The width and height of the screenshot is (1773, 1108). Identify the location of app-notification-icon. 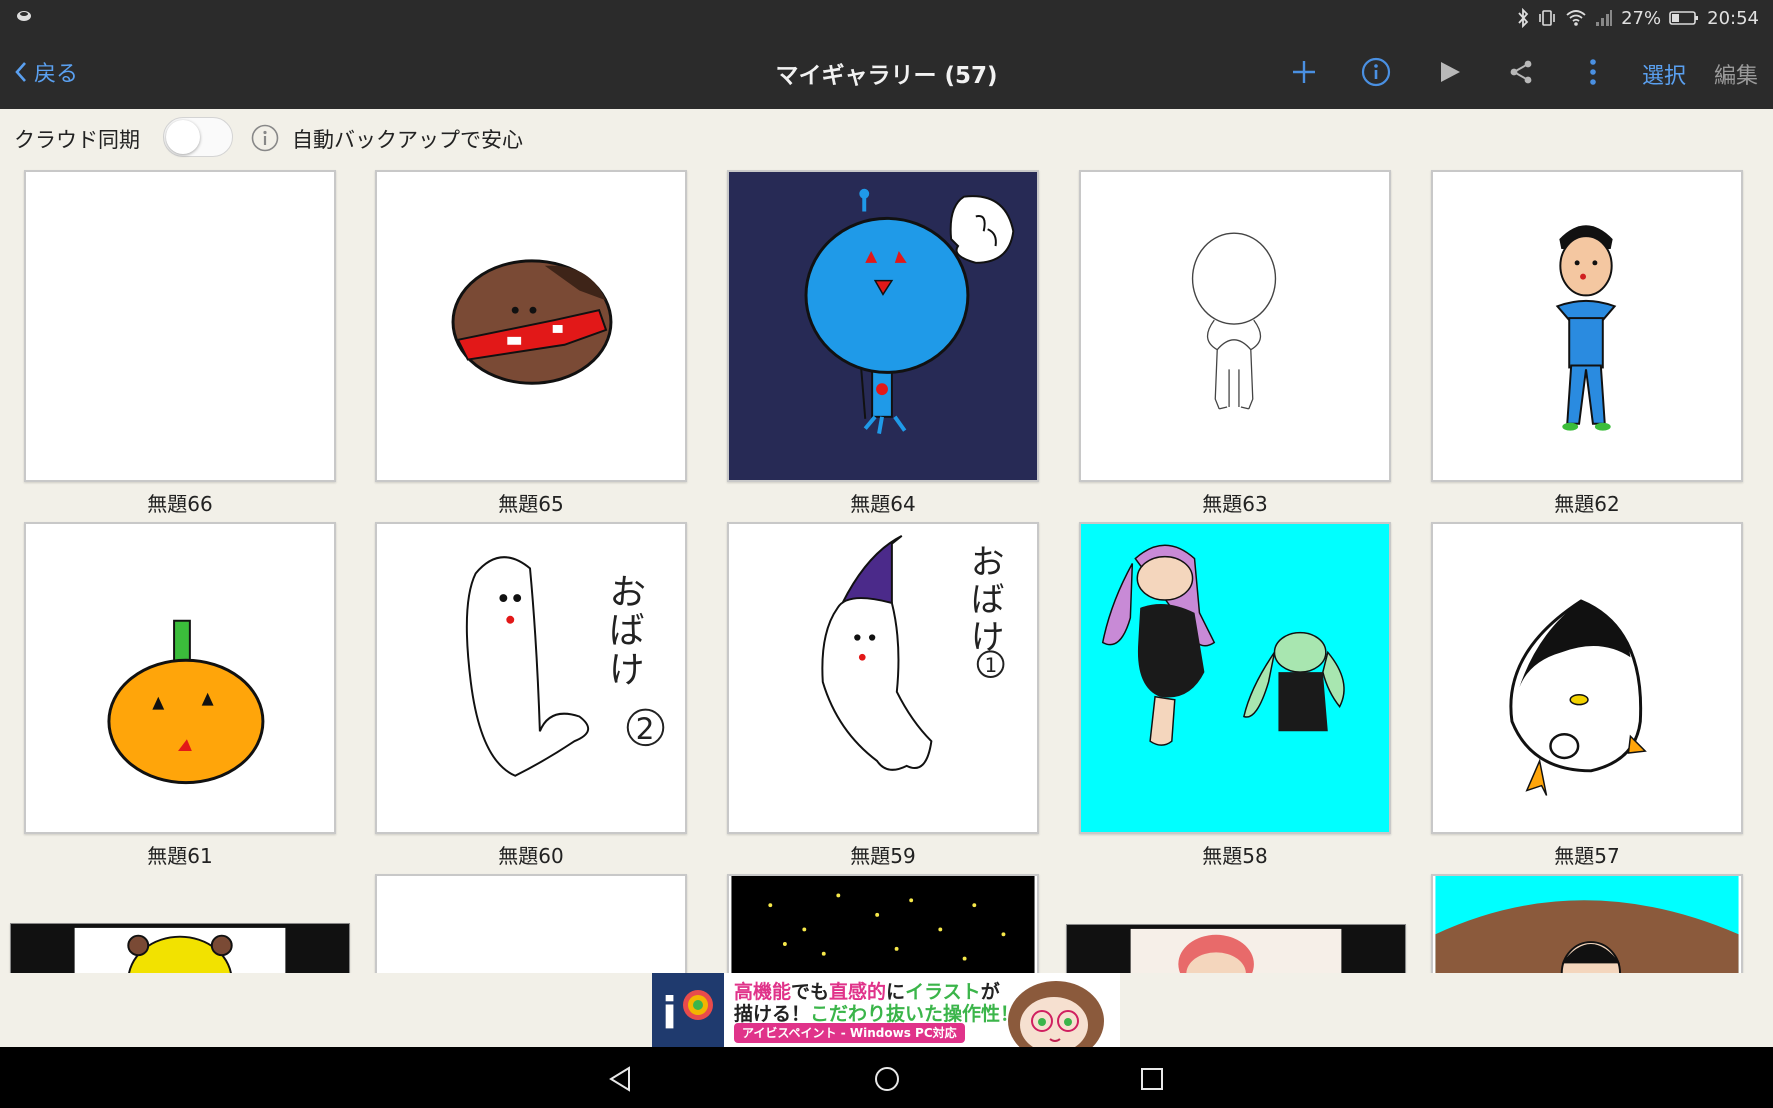
(24, 16).